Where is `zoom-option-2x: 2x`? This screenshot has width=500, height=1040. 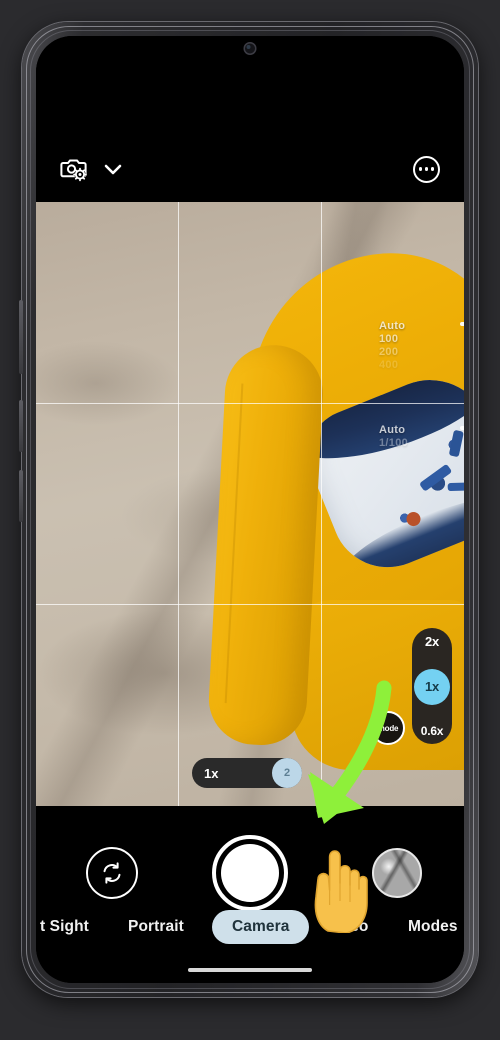
zoom-option-2x: 2x is located at coordinates (432, 641).